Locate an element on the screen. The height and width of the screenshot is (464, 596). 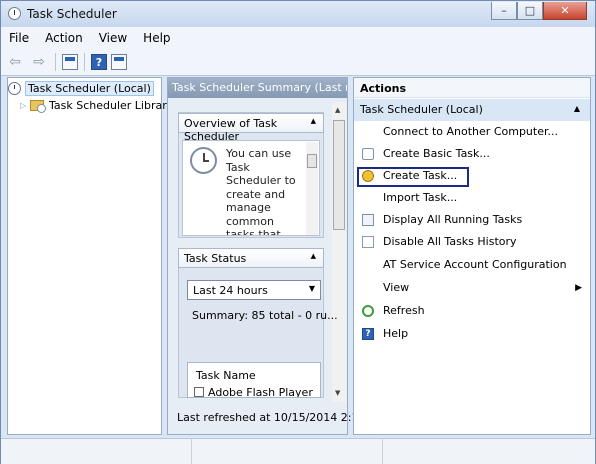
task-status-header: Task Status ▲ is located at coordinates (251, 258).